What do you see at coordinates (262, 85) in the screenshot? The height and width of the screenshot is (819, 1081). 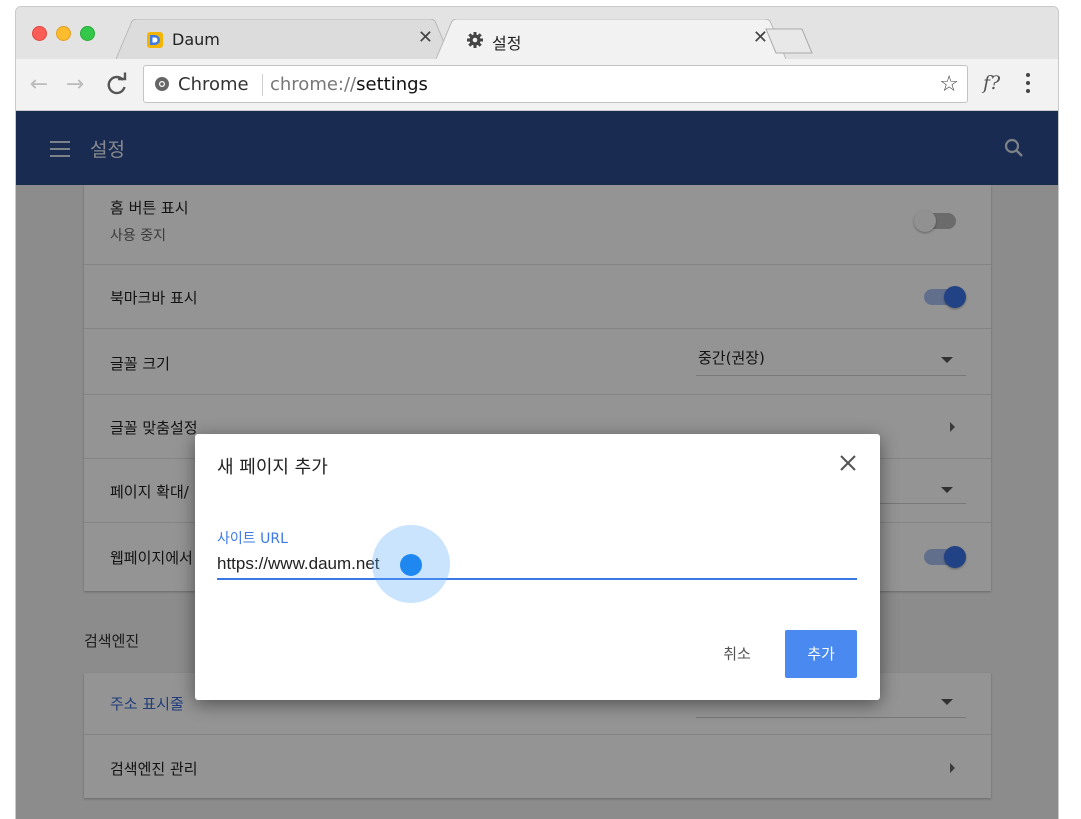 I see `omnibox-divider` at bounding box center [262, 85].